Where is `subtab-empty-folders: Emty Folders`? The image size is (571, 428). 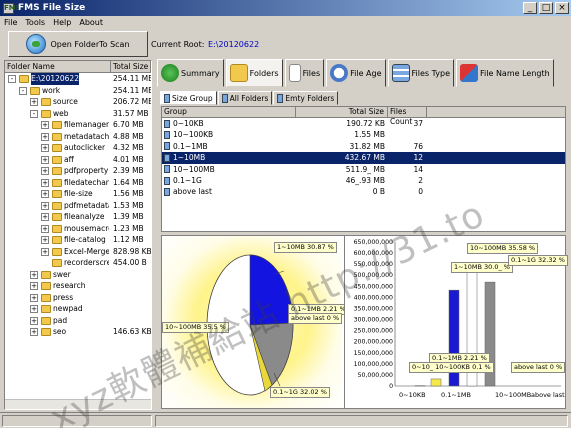
subtab-empty-folders: Emty Folders is located at coordinates (306, 98).